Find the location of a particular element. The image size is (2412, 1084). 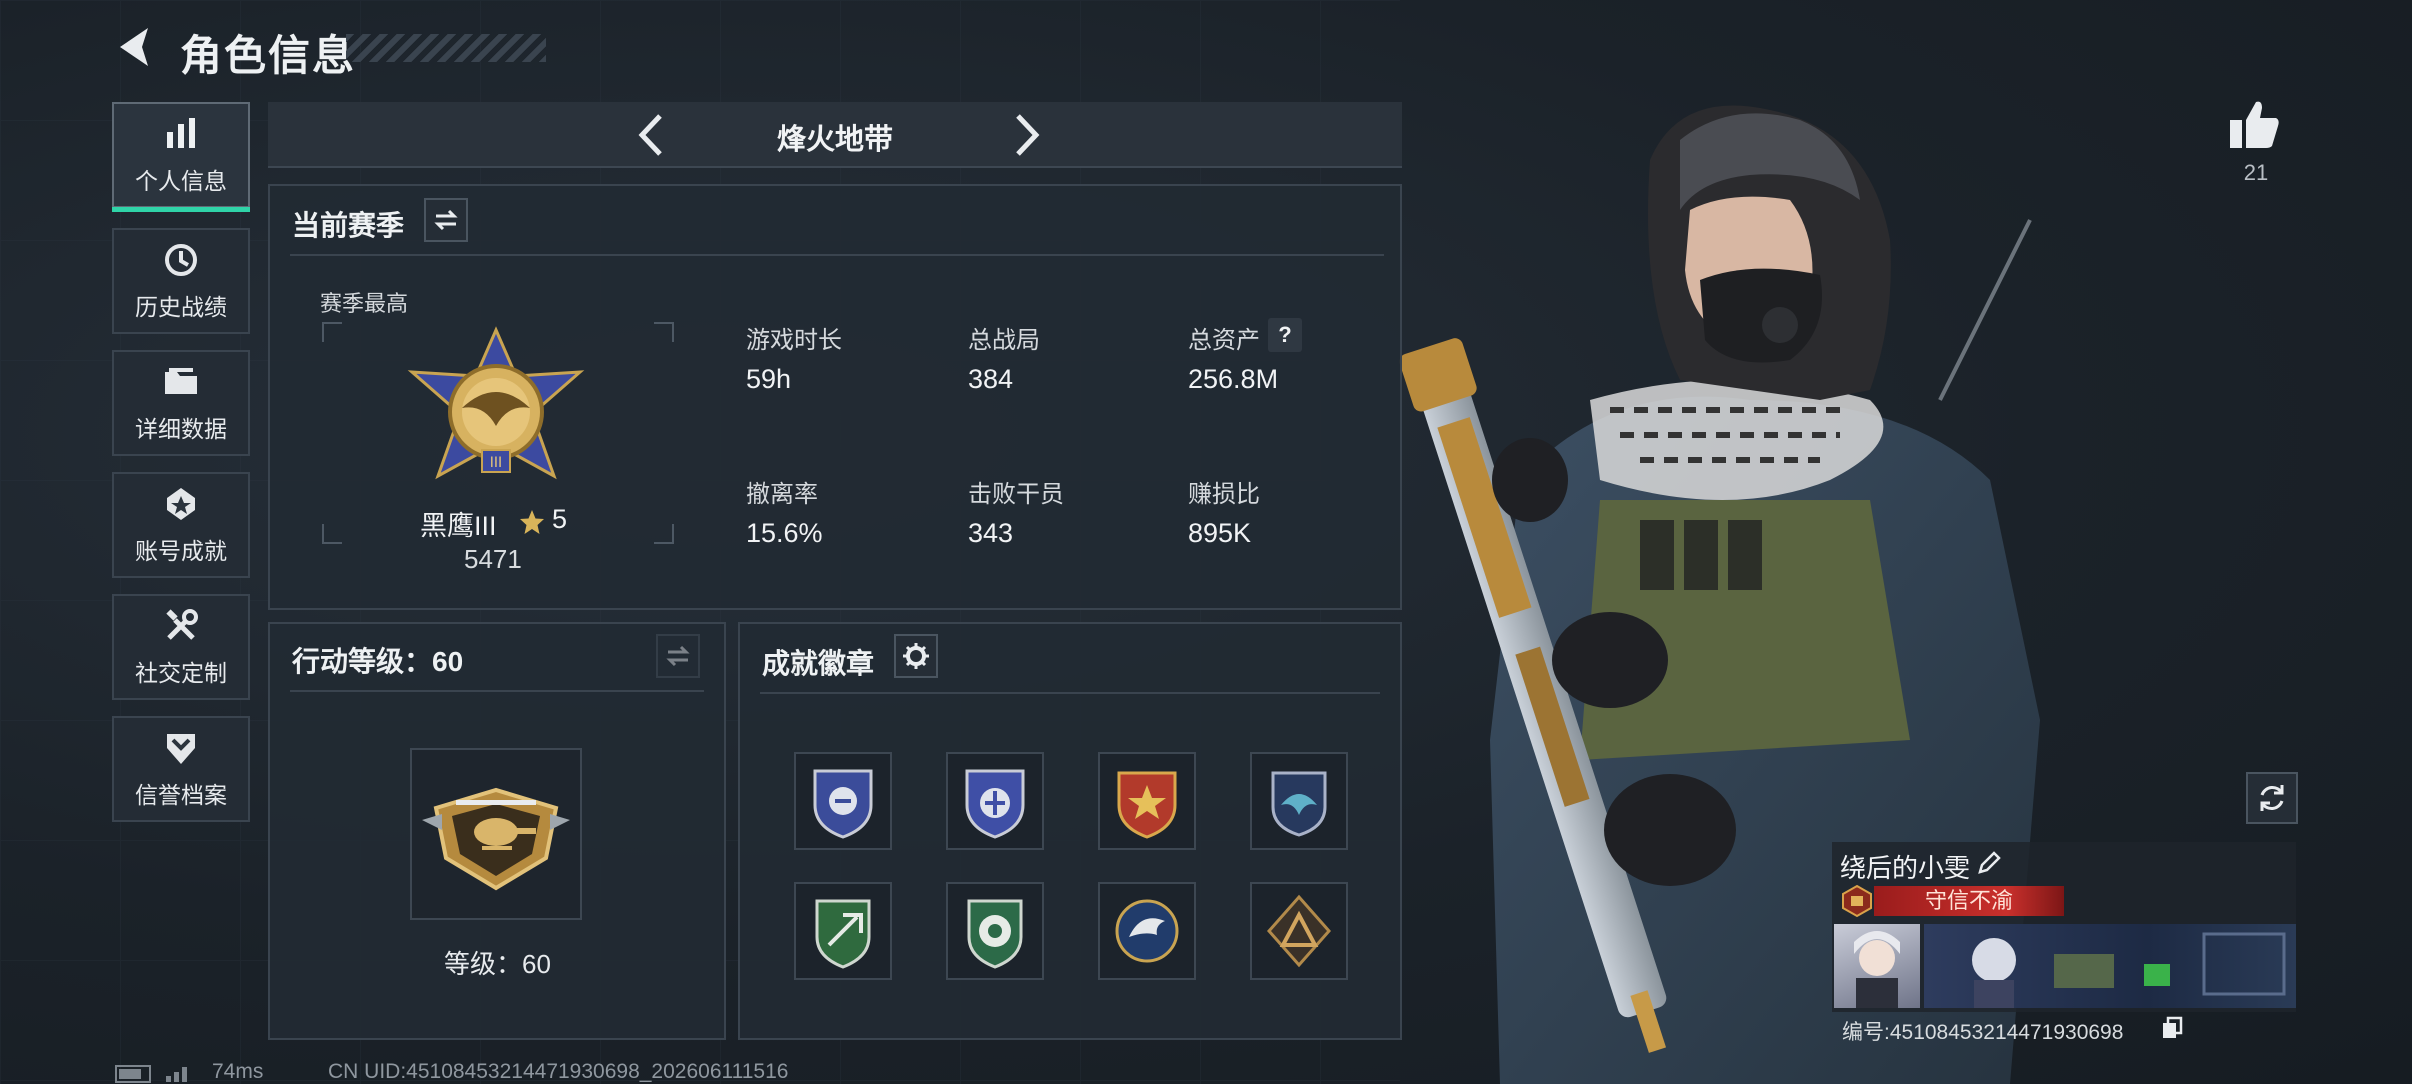

svg-text: III is located at coordinates (496, 463).